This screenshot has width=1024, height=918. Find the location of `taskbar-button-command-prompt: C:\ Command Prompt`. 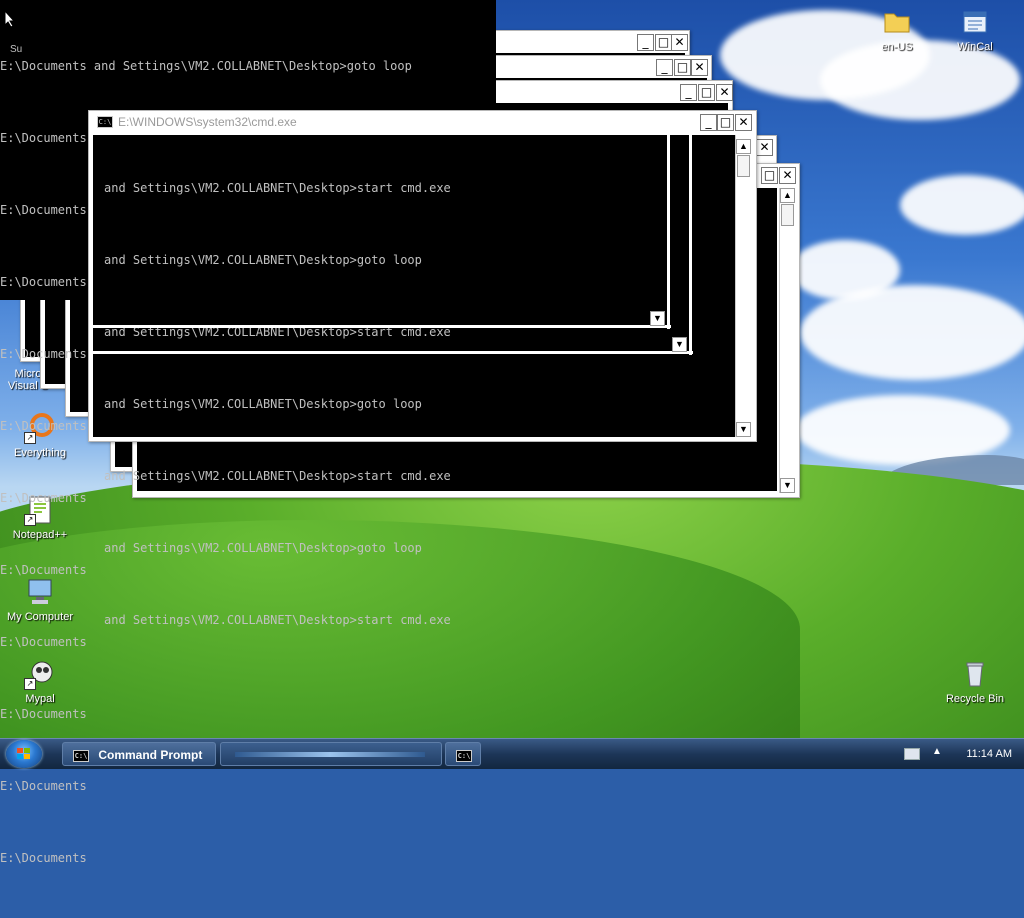

taskbar-button-command-prompt: C:\ Command Prompt is located at coordinates (139, 754).